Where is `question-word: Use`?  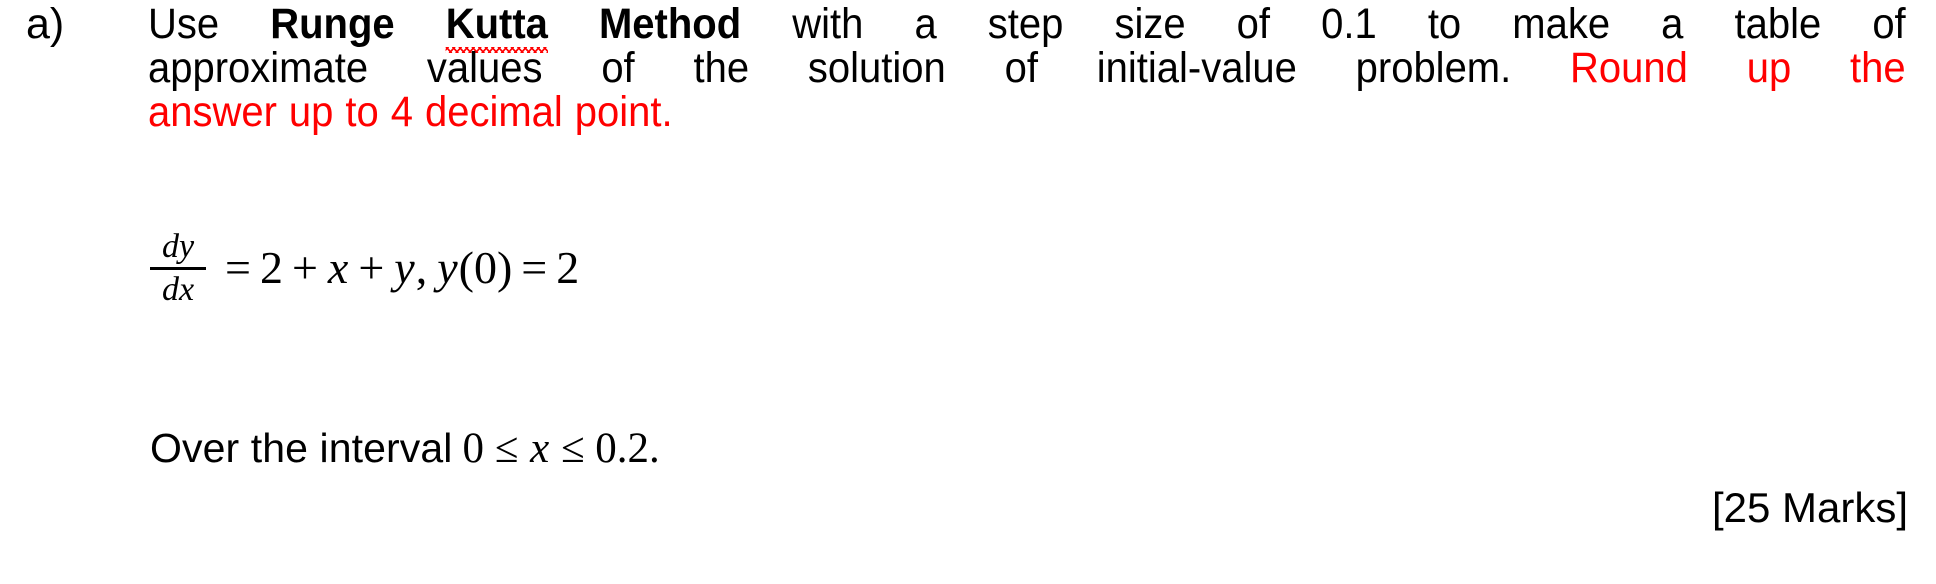
question-word: Use is located at coordinates (184, 24).